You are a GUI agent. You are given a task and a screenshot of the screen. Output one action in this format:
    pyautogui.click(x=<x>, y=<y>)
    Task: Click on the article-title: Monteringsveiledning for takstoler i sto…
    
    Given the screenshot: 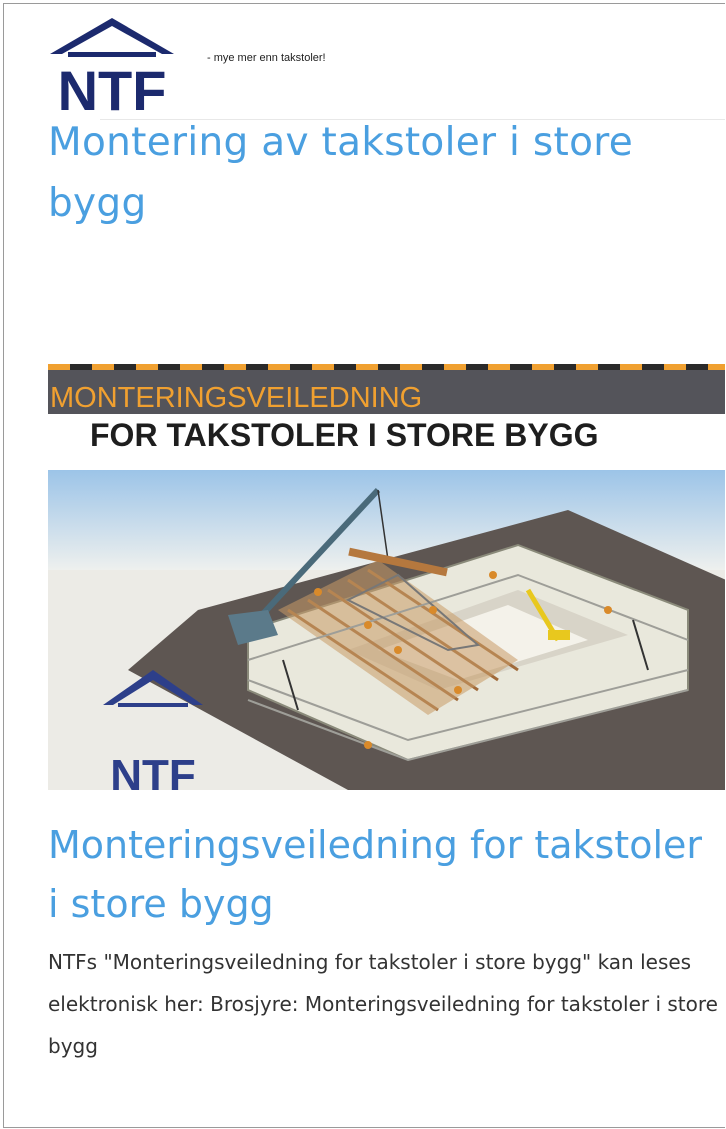 What is the action you would take?
    pyautogui.click(x=383, y=875)
    